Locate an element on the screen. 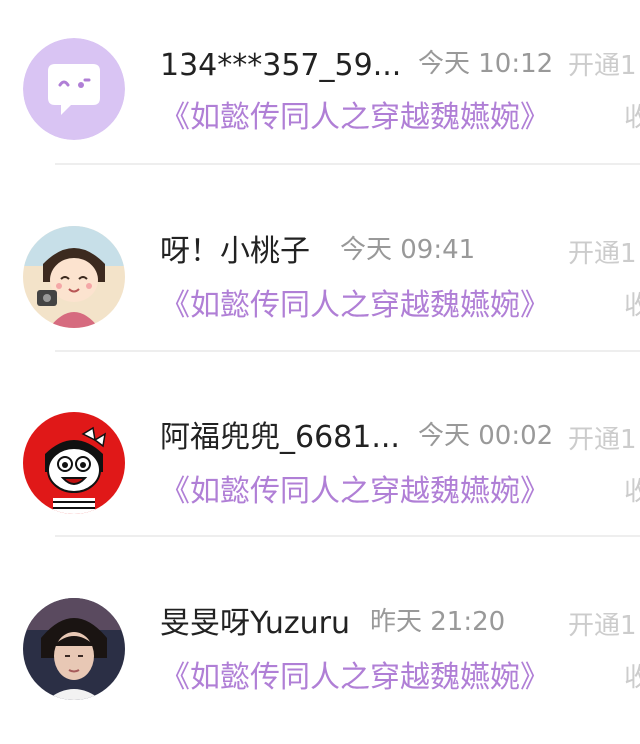 This screenshot has height=744, width=640. cartoon-girl-avatar is located at coordinates (74, 463).